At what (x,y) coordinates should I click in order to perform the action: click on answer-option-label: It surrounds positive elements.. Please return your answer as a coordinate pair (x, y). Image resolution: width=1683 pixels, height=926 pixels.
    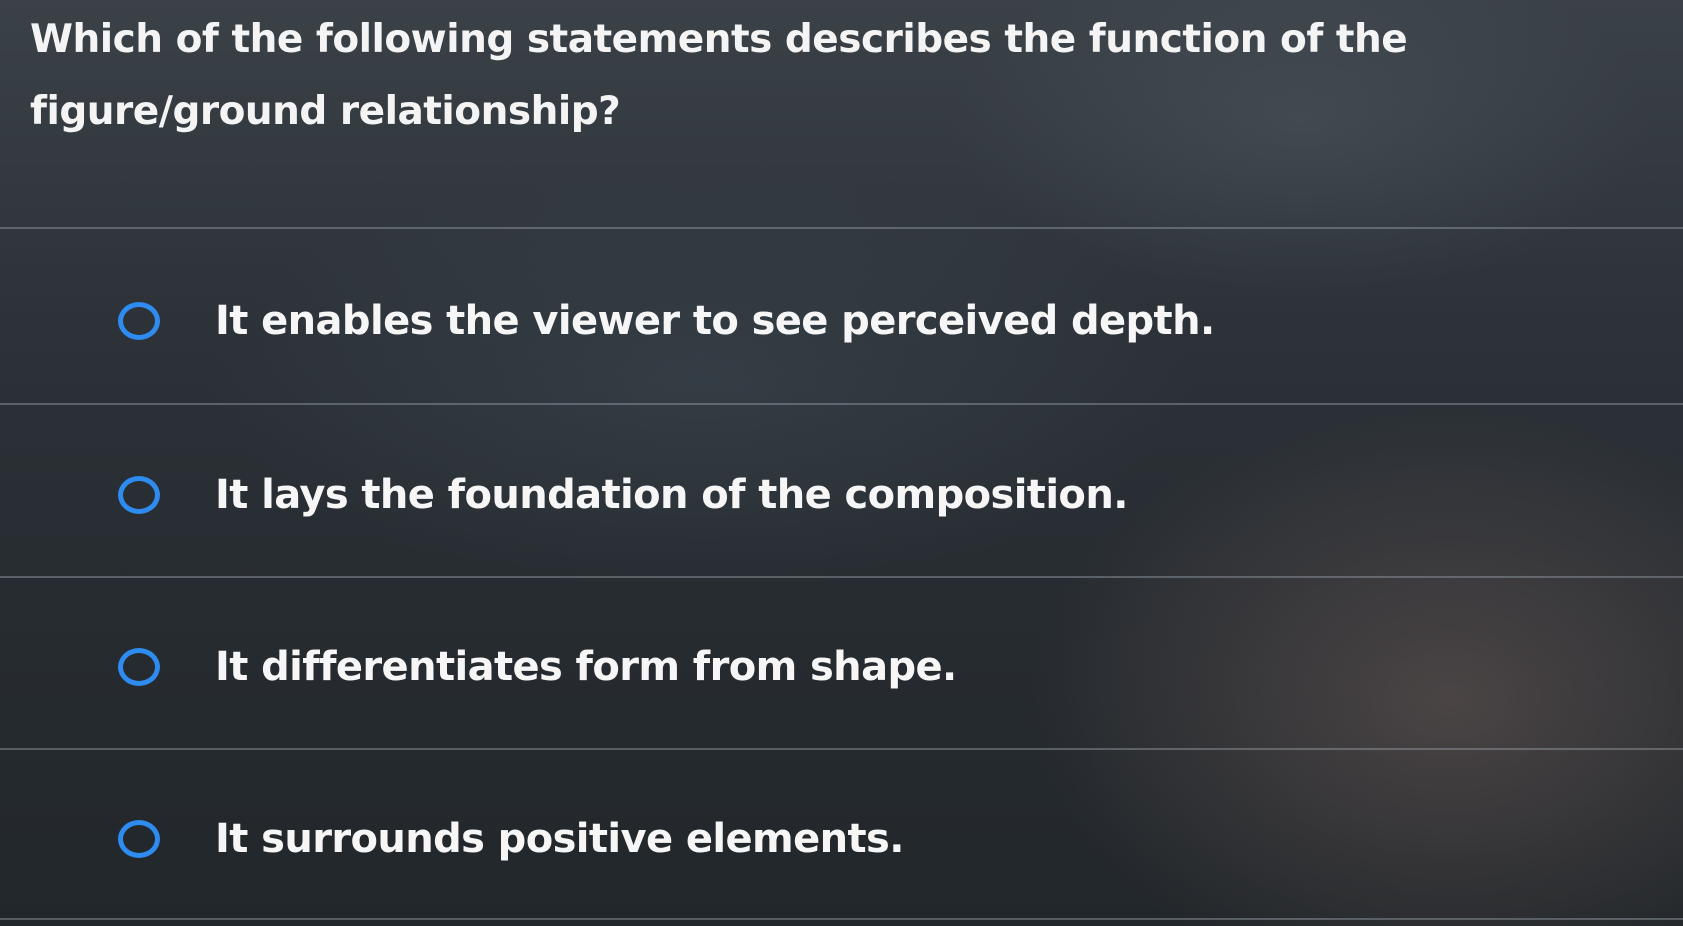
    Looking at the image, I should click on (559, 839).